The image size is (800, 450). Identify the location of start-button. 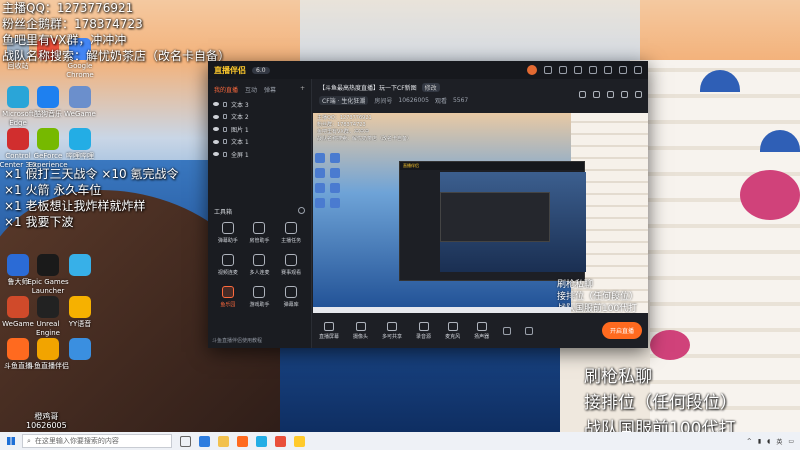
(11, 441).